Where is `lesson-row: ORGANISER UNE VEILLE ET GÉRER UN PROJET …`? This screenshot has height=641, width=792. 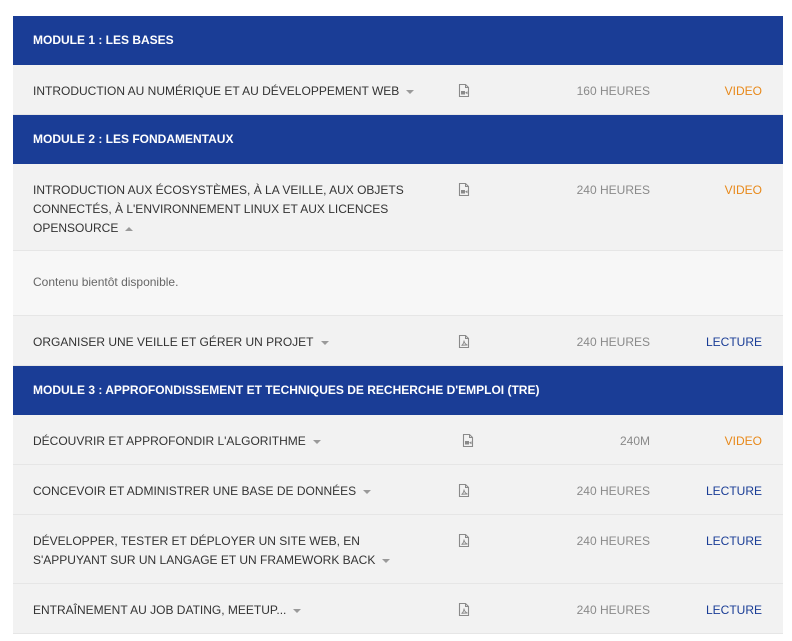 lesson-row: ORGANISER UNE VEILLE ET GÉRER UN PROJET … is located at coordinates (398, 341).